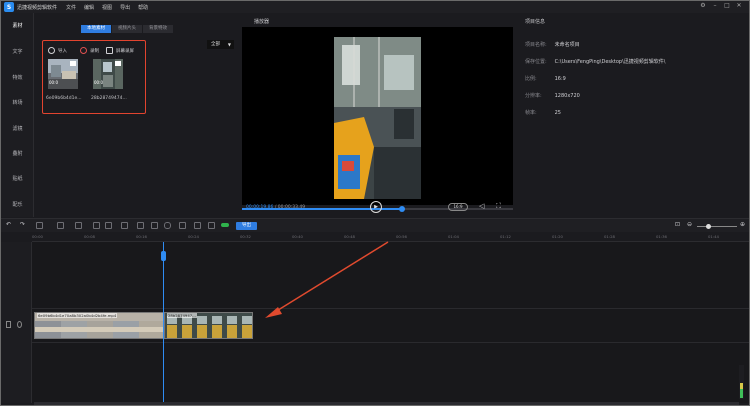  I want to click on aspect-ratio-value: 16:9, so click(458, 206).